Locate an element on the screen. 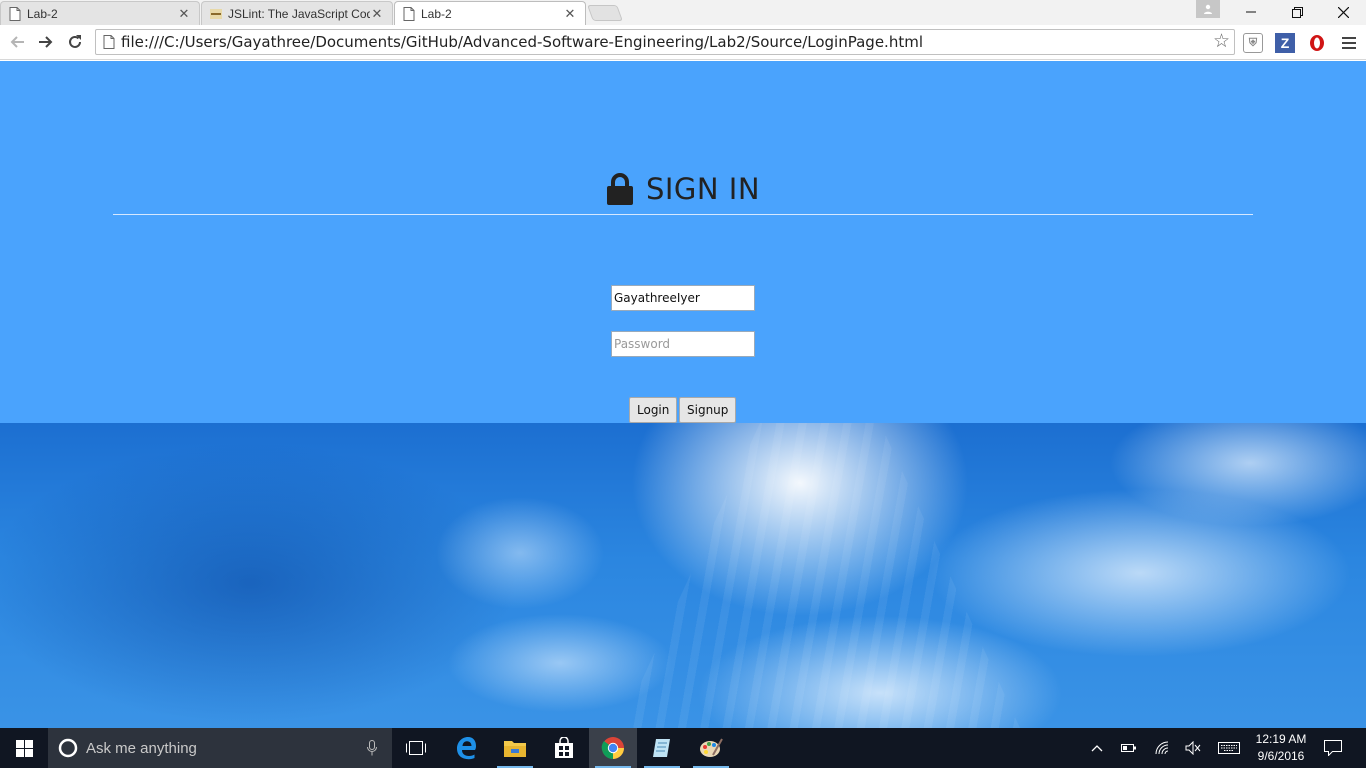 This screenshot has width=1366, height=768. tab-lab2-first: Lab-2 ✕ is located at coordinates (100, 13).